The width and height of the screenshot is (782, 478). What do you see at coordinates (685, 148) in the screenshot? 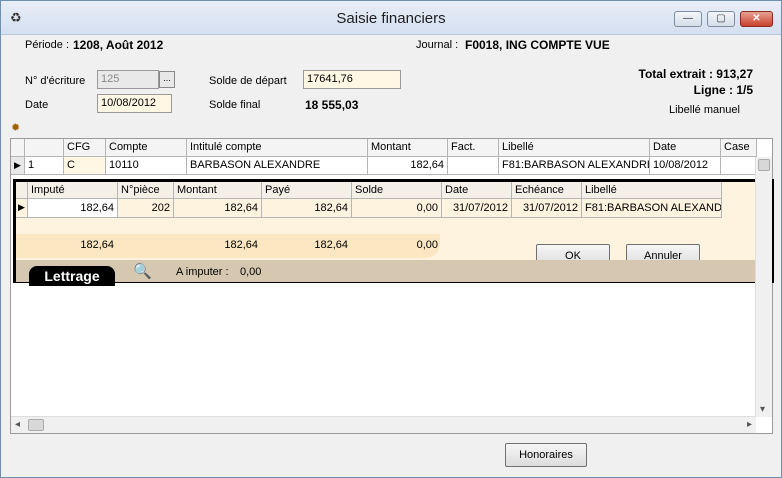
I see `col-date: Date` at bounding box center [685, 148].